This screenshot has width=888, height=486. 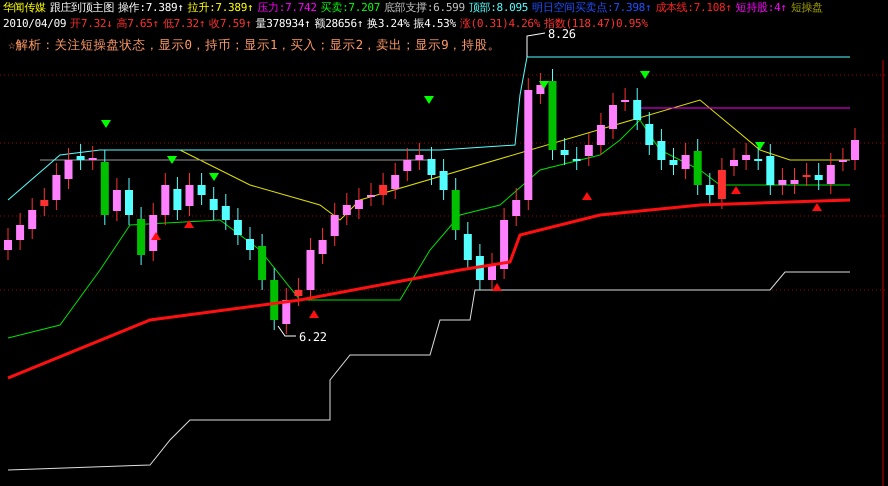 I want to click on quote-field: 华闻传媒, so click(x=24, y=8).